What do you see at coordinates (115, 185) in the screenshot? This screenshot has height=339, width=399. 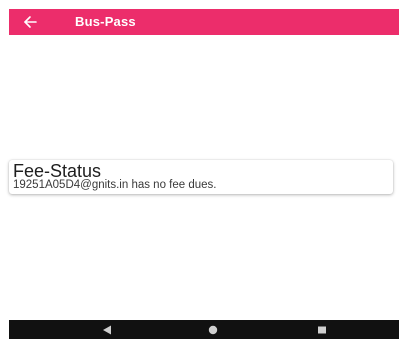 I see `fee-status-message: 19251A05D4@gnits.in has no fee dues.` at bounding box center [115, 185].